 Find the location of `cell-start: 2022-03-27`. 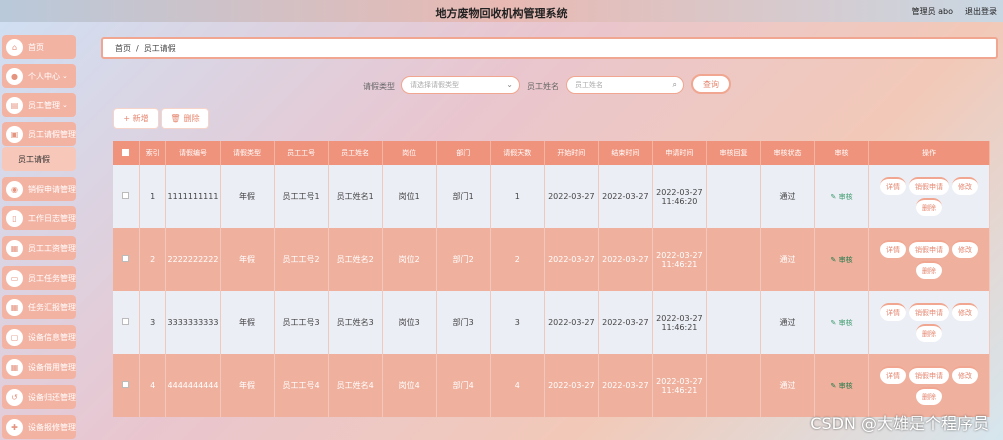

cell-start: 2022-03-27 is located at coordinates (571, 196).